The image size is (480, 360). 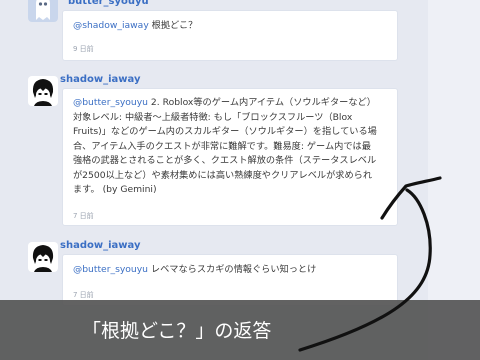 What do you see at coordinates (370, 264) in the screenshot?
I see `hand-drawn-arrow-icon` at bounding box center [370, 264].